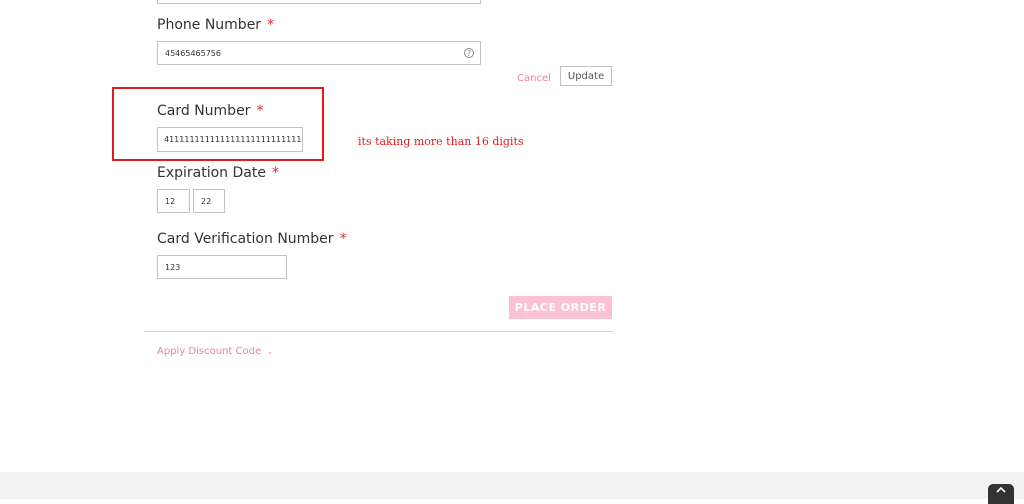 The height and width of the screenshot is (504, 1024). What do you see at coordinates (534, 78) in the screenshot?
I see `cancel-link: Cancel` at bounding box center [534, 78].